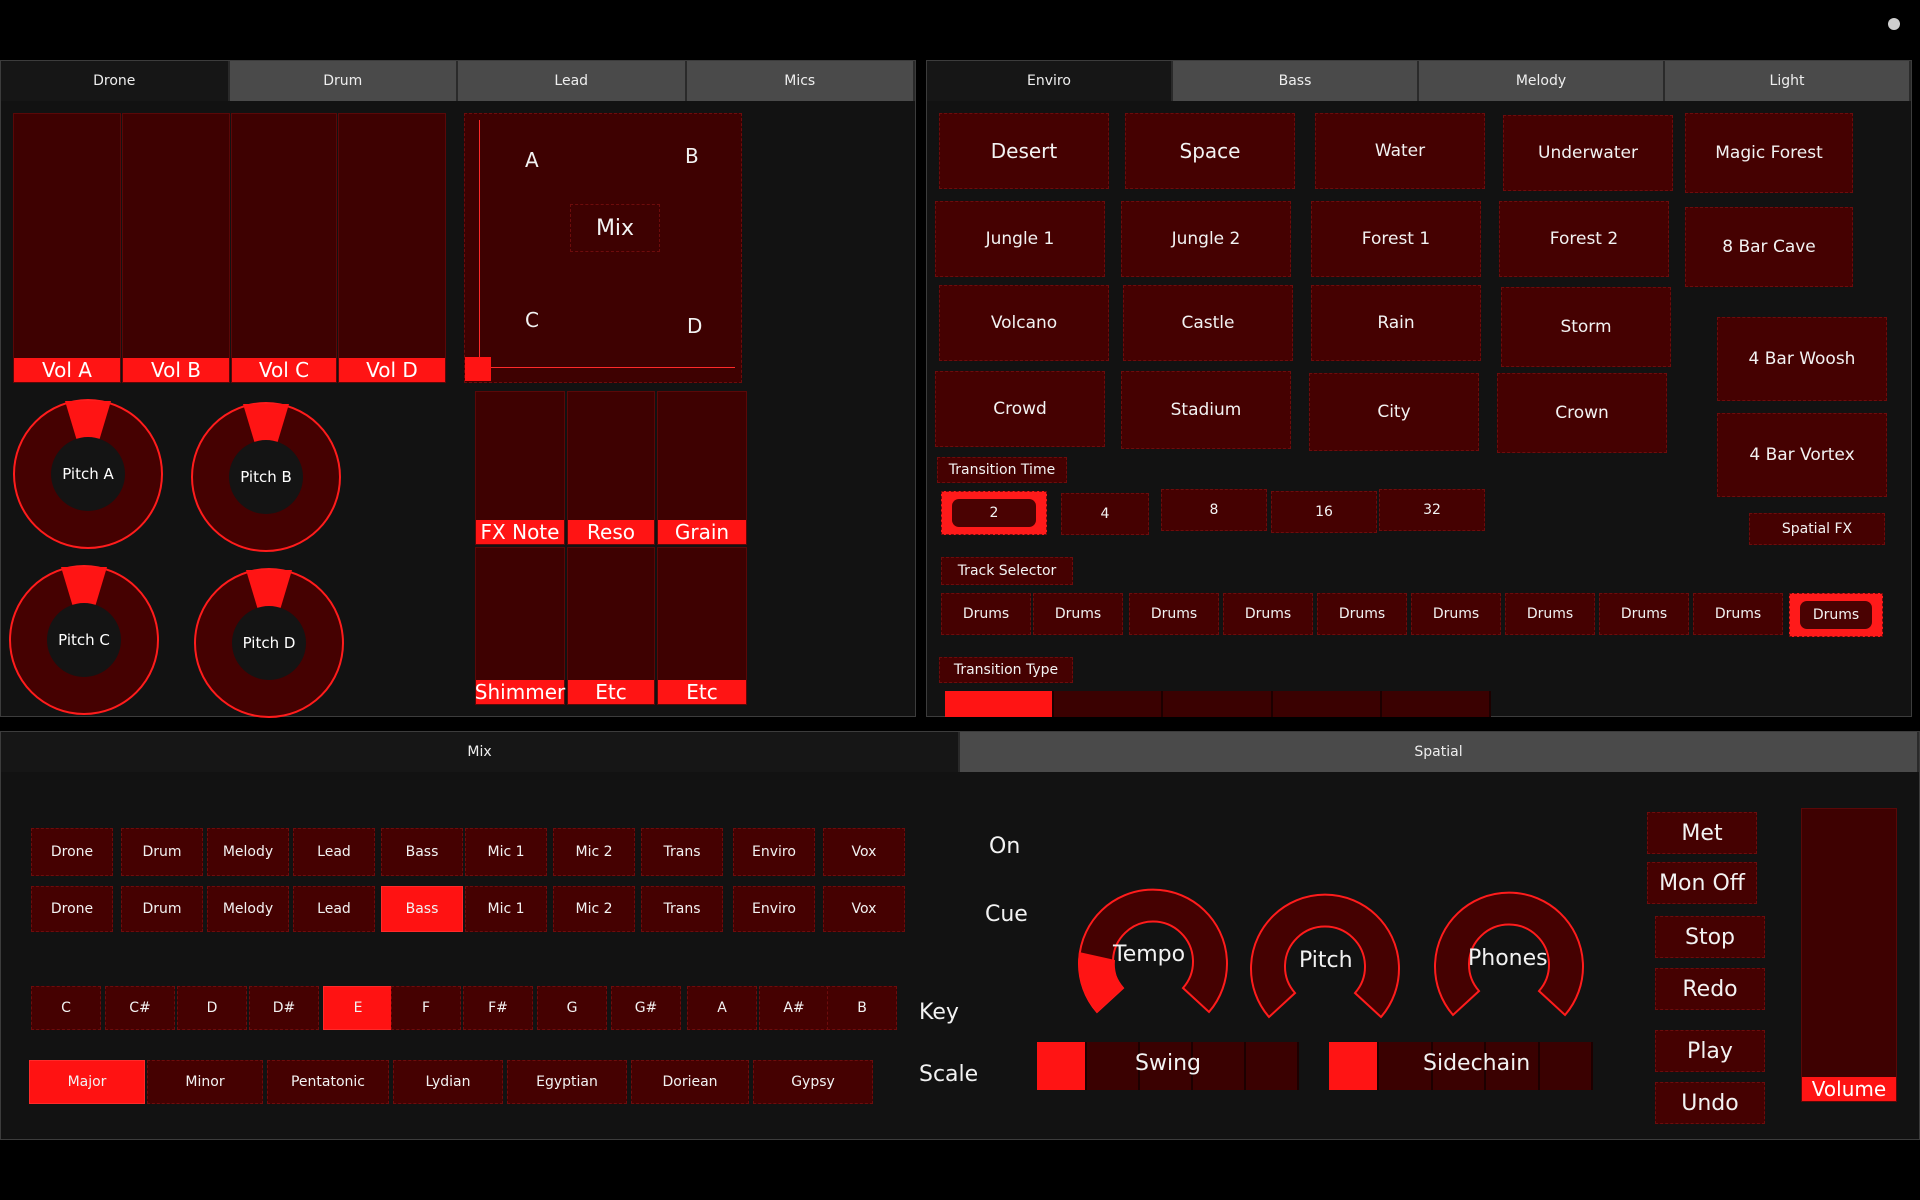 The height and width of the screenshot is (1200, 1920). I want to click on key-button: C#, so click(140, 1008).